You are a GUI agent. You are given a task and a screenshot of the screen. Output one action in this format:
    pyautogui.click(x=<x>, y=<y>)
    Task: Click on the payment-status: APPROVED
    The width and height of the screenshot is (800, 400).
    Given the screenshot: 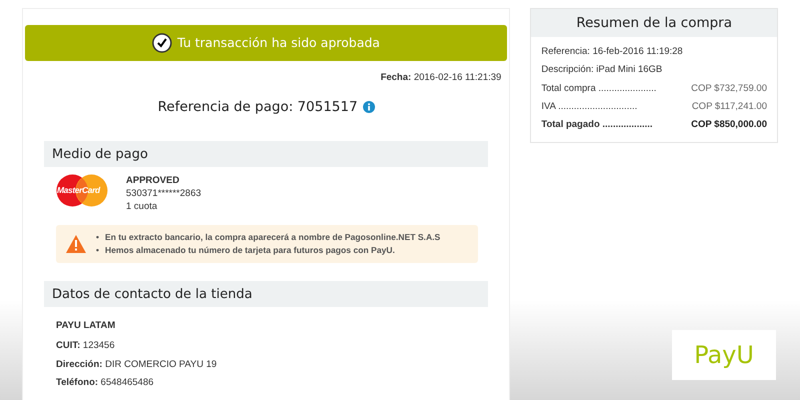 What is the action you would take?
    pyautogui.click(x=153, y=180)
    